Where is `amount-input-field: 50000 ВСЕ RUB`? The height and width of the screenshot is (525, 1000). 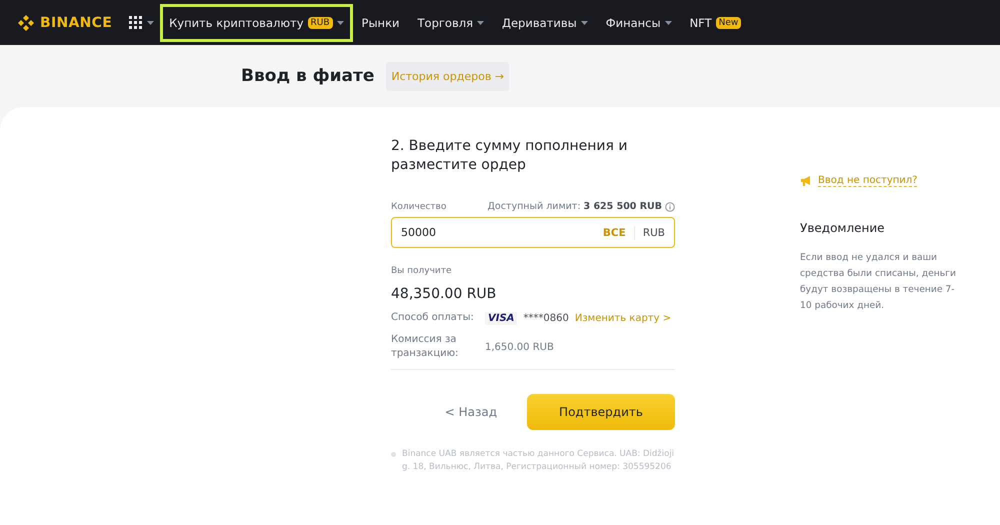 amount-input-field: 50000 ВСЕ RUB is located at coordinates (533, 232).